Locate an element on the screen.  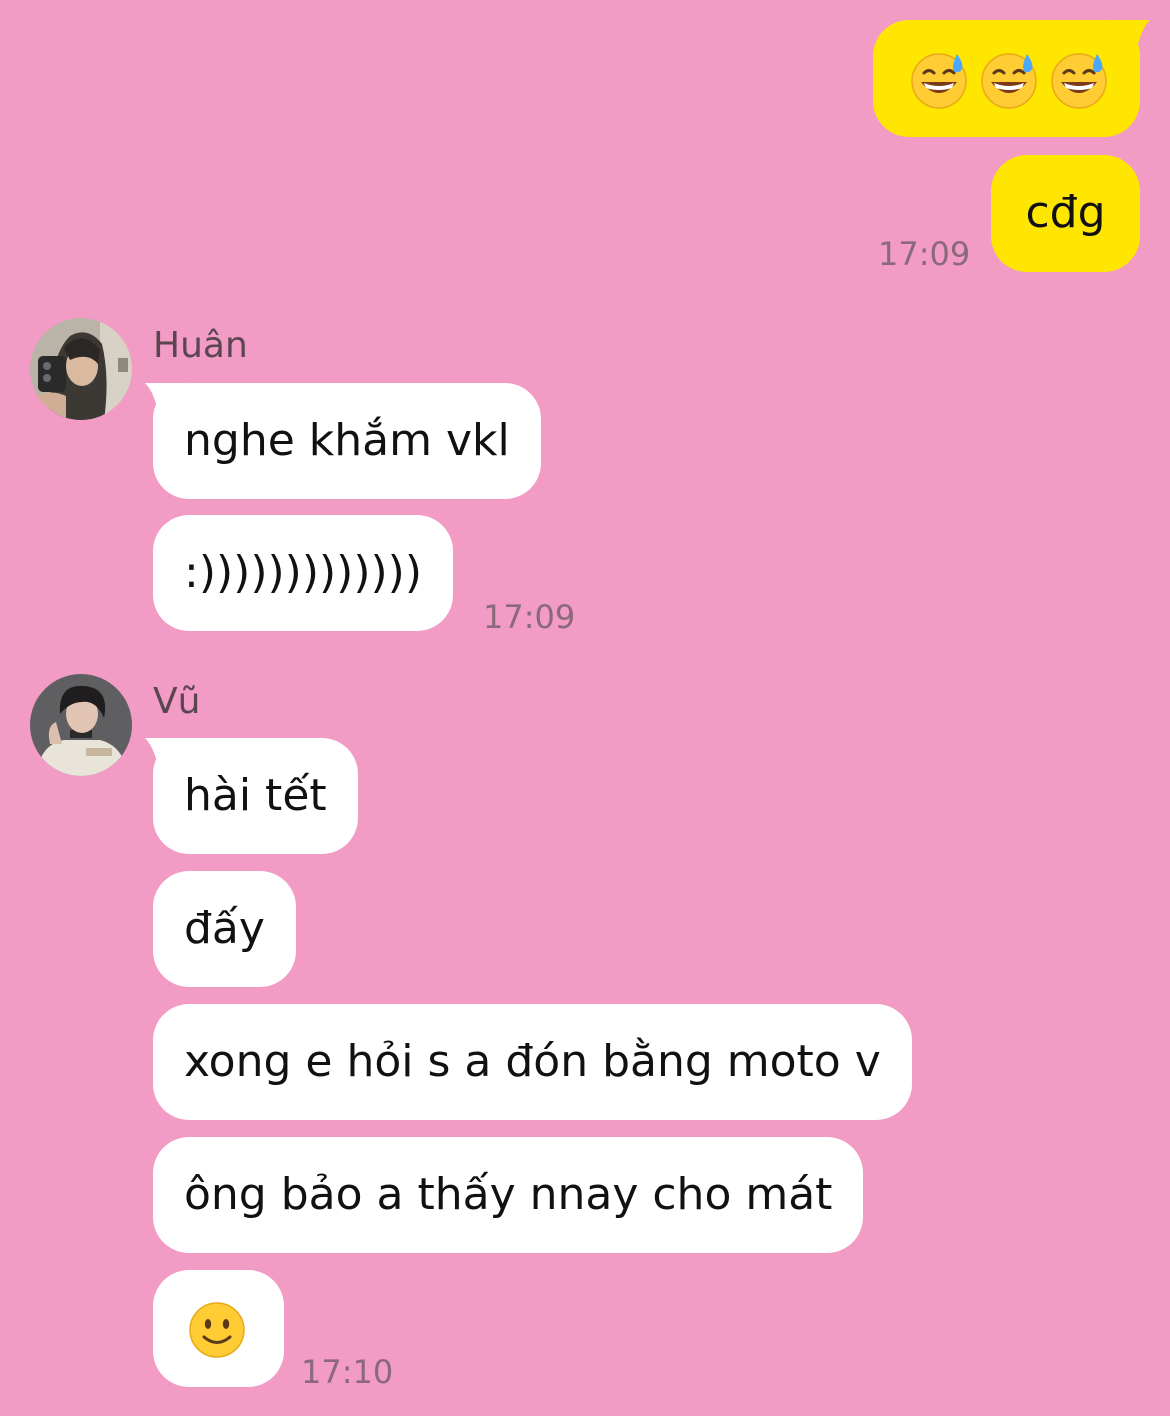
outgoing-message-text: cđg is located at coordinates (1065, 212).